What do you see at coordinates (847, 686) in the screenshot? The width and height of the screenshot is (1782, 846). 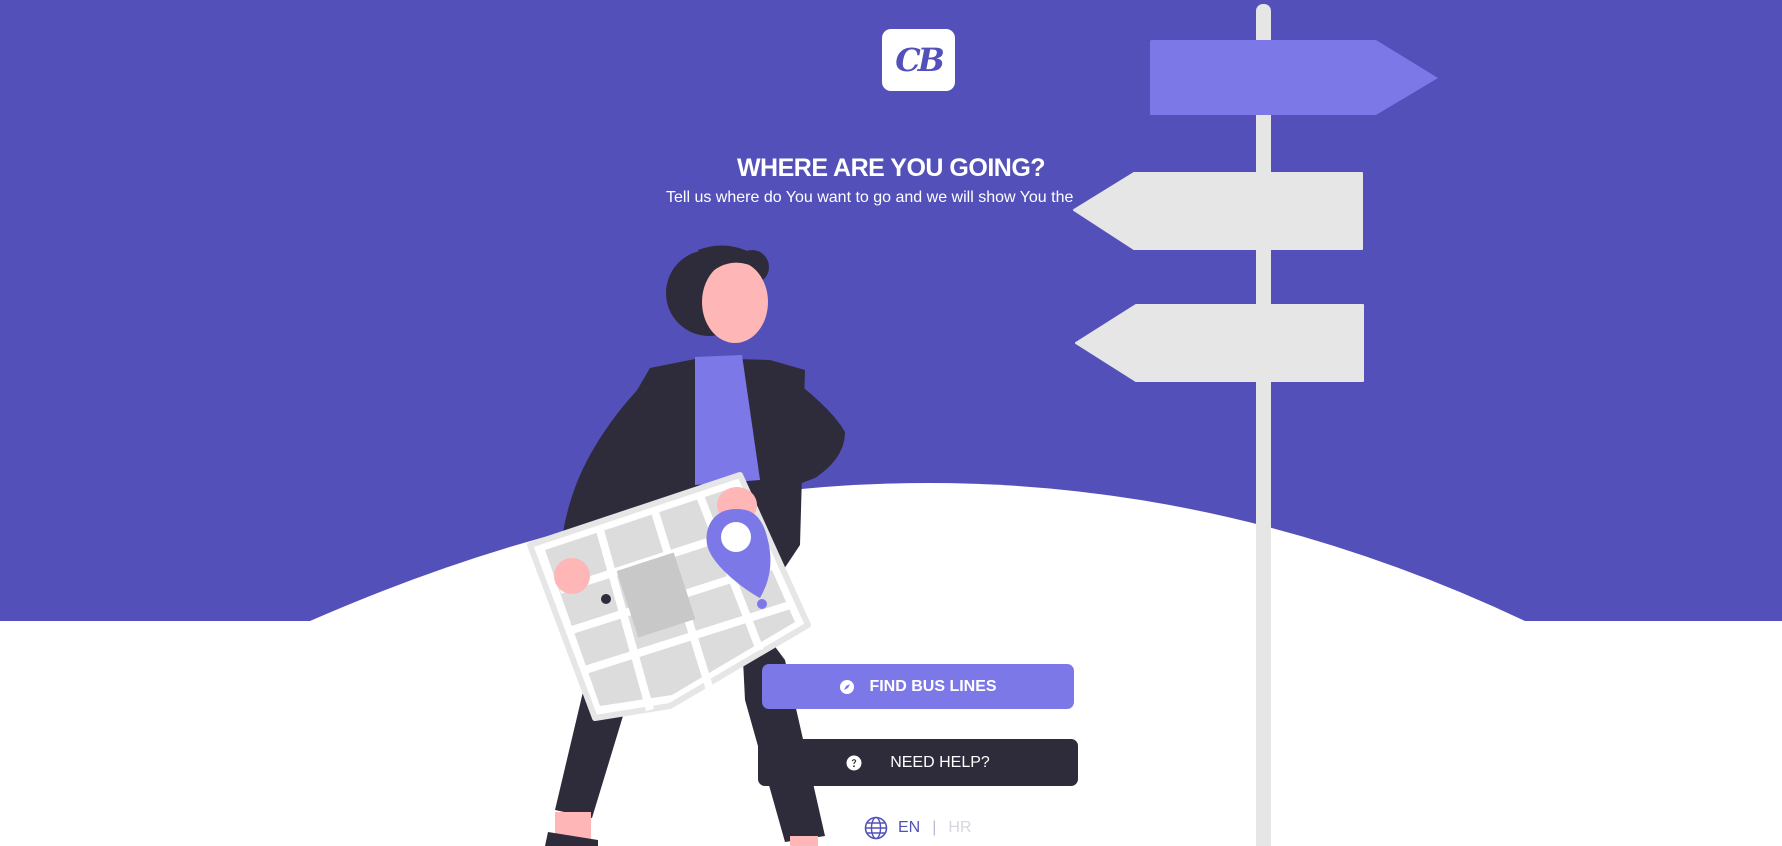 I see `compass-icon` at bounding box center [847, 686].